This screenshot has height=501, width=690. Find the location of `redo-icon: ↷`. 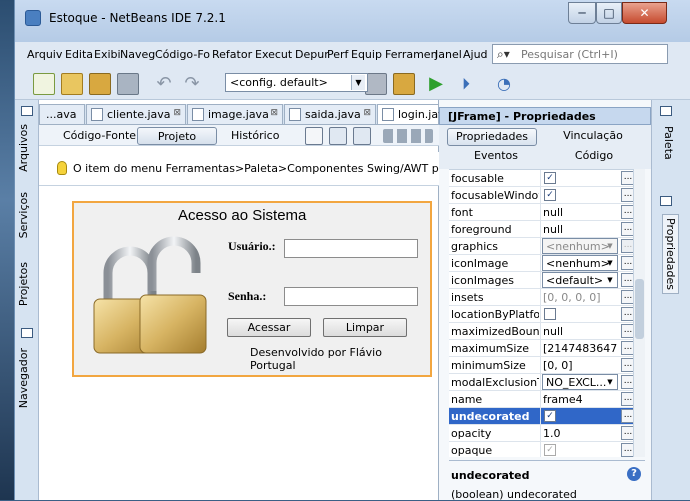

redo-icon: ↷ is located at coordinates (192, 84).